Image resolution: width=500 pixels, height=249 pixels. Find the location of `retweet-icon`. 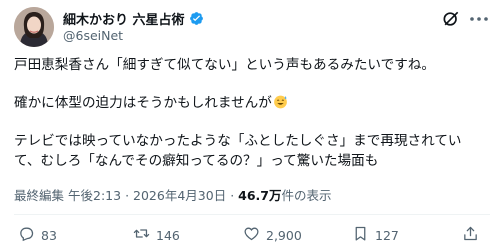

retweet-icon is located at coordinates (141, 235).